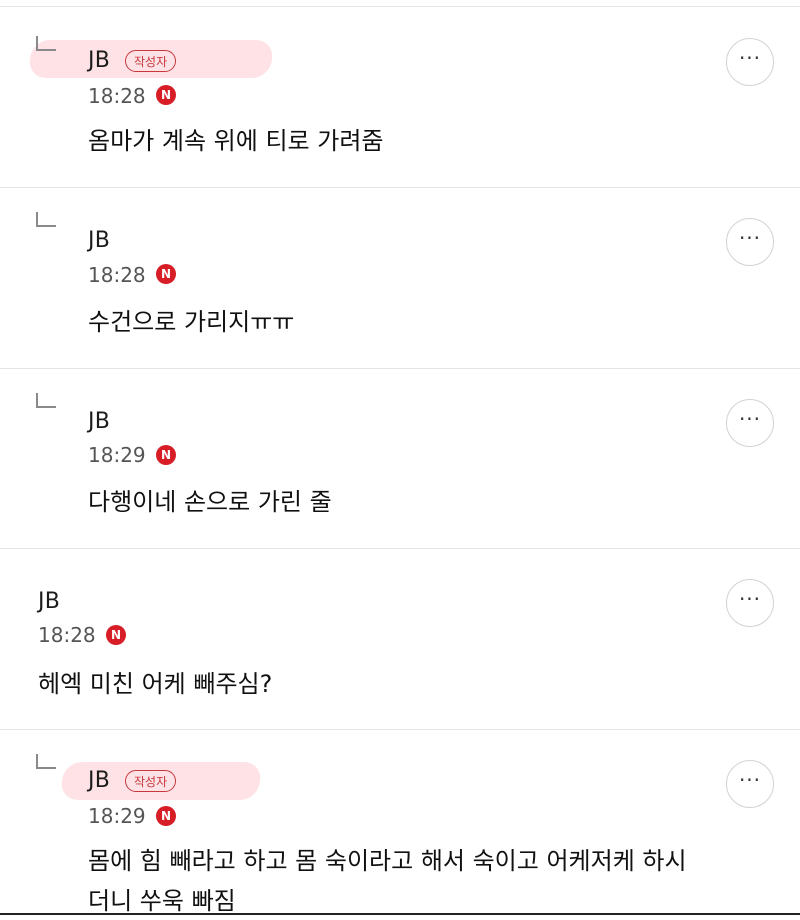  What do you see at coordinates (155, 684) in the screenshot?
I see `comment-text: 헤엑 미친 어케 빼주심?` at bounding box center [155, 684].